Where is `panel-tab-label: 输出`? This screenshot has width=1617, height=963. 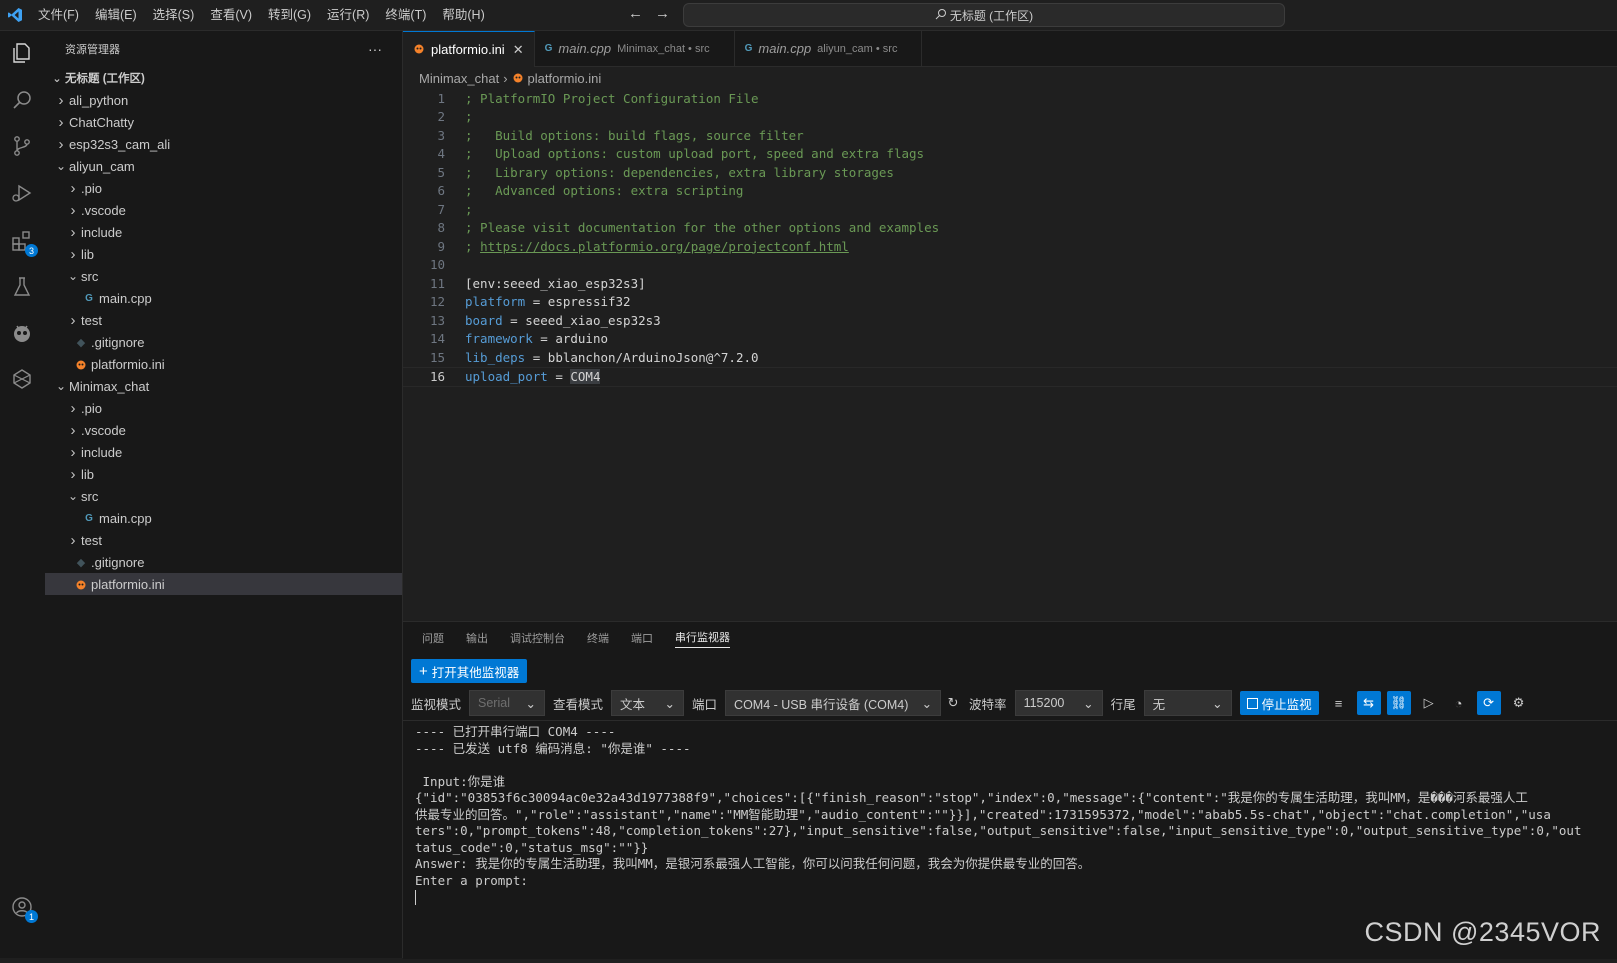 panel-tab-label: 输出 is located at coordinates (477, 639).